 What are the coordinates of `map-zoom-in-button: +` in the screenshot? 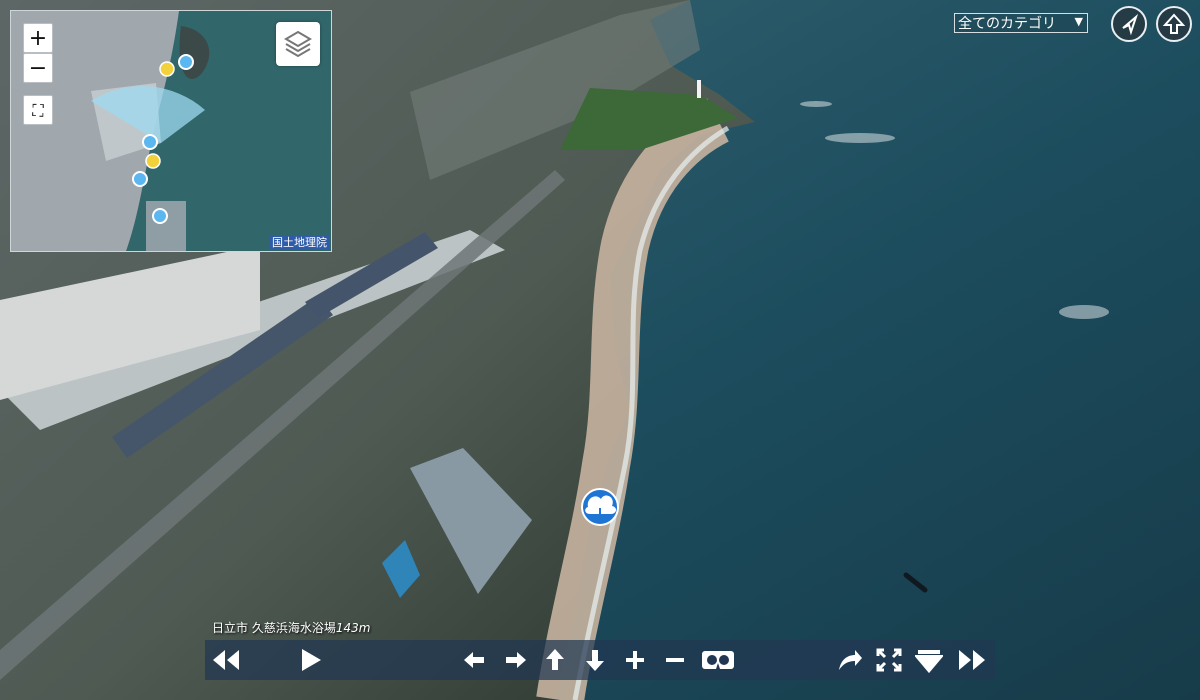 It's located at (38, 38).